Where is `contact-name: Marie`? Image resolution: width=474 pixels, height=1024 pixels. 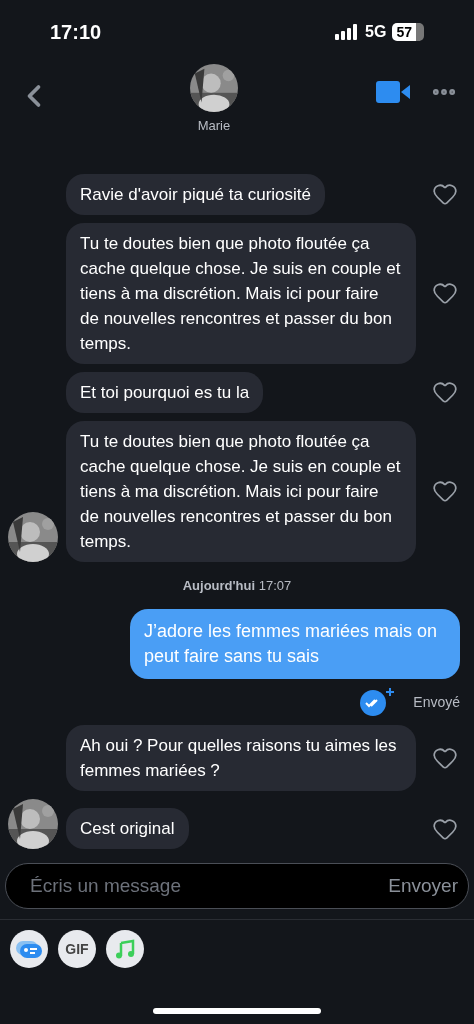
contact-name: Marie is located at coordinates (214, 126).